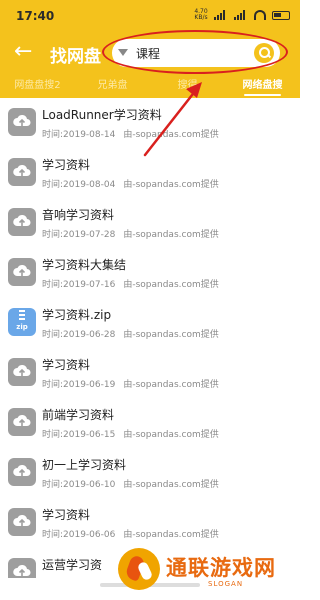  What do you see at coordinates (78, 415) in the screenshot?
I see `file-name: 前端学习资料` at bounding box center [78, 415].